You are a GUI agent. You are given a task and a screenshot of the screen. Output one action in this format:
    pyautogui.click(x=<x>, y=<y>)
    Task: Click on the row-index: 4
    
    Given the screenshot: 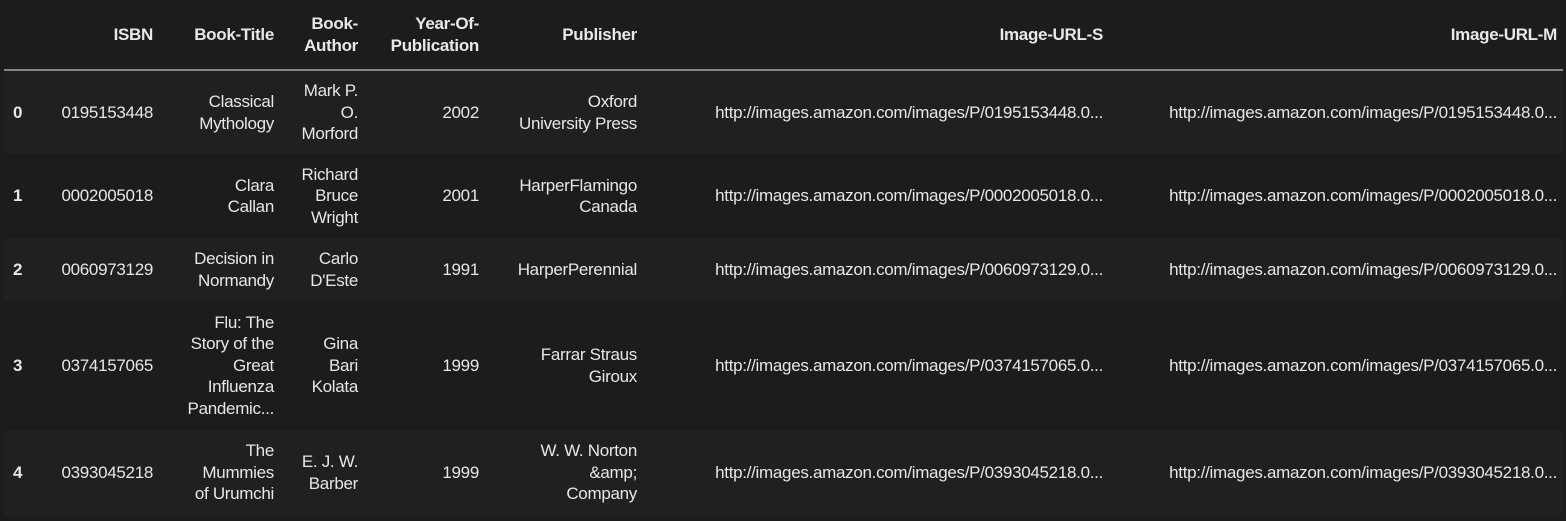 What is the action you would take?
    pyautogui.click(x=18, y=472)
    